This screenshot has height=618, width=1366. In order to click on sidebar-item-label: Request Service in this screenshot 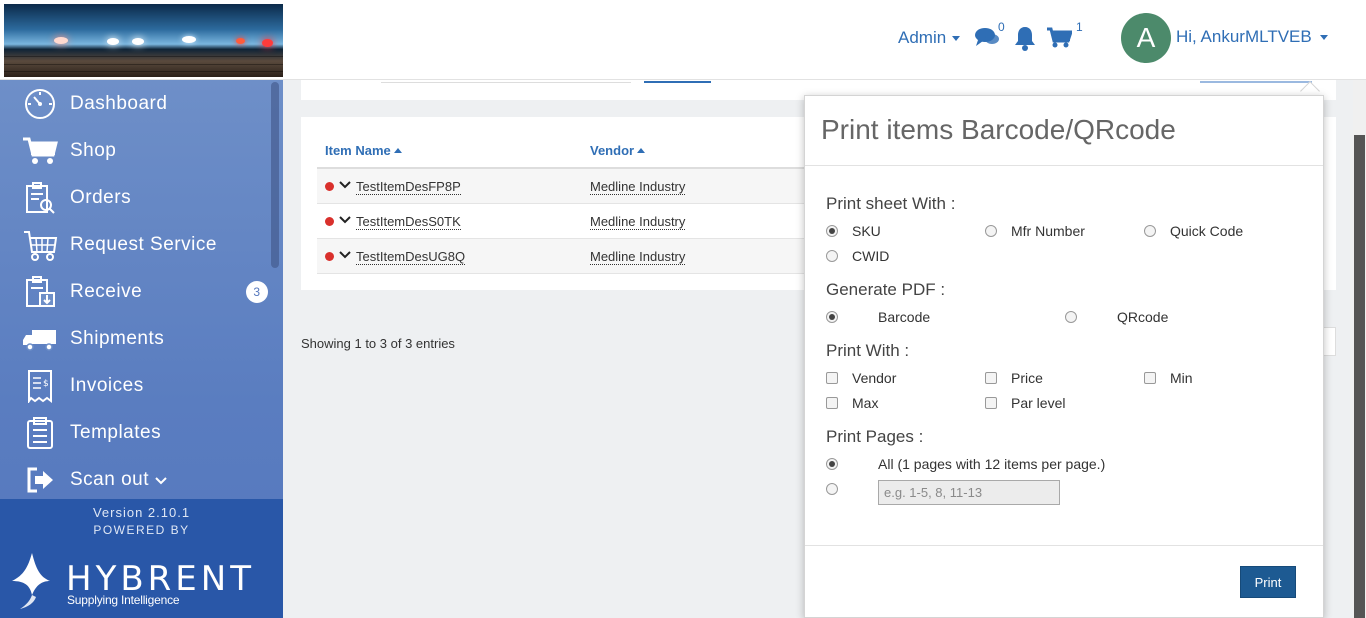, I will do `click(143, 244)`.